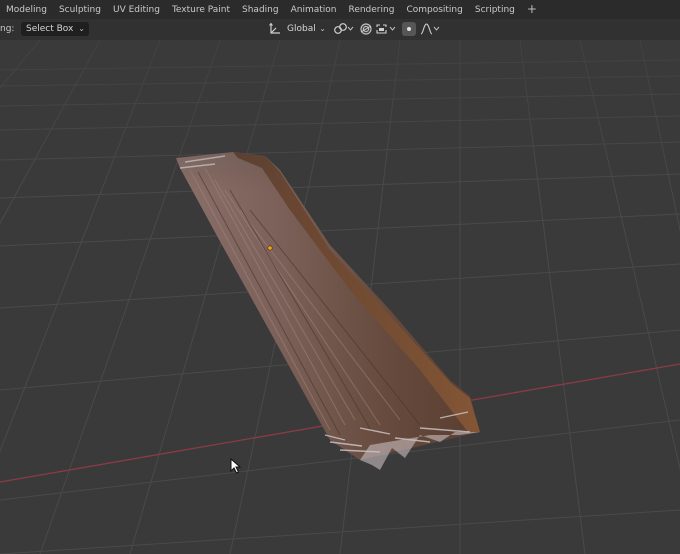 The width and height of the screenshot is (680, 554). I want to click on tab-shading: Shading, so click(260, 9).